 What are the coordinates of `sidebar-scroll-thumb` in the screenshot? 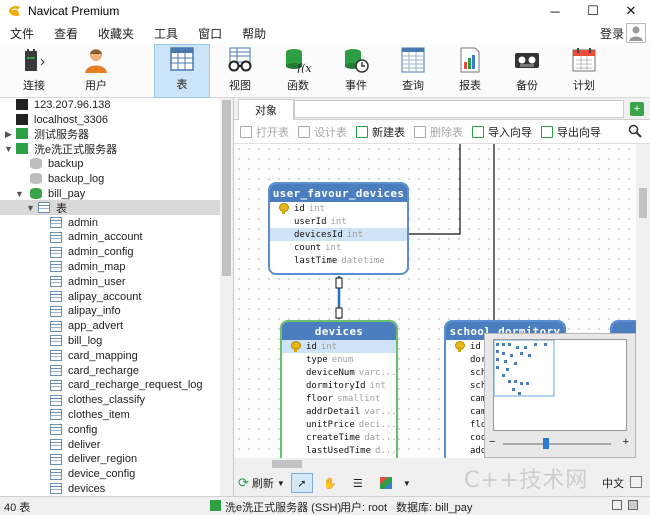 It's located at (226, 188).